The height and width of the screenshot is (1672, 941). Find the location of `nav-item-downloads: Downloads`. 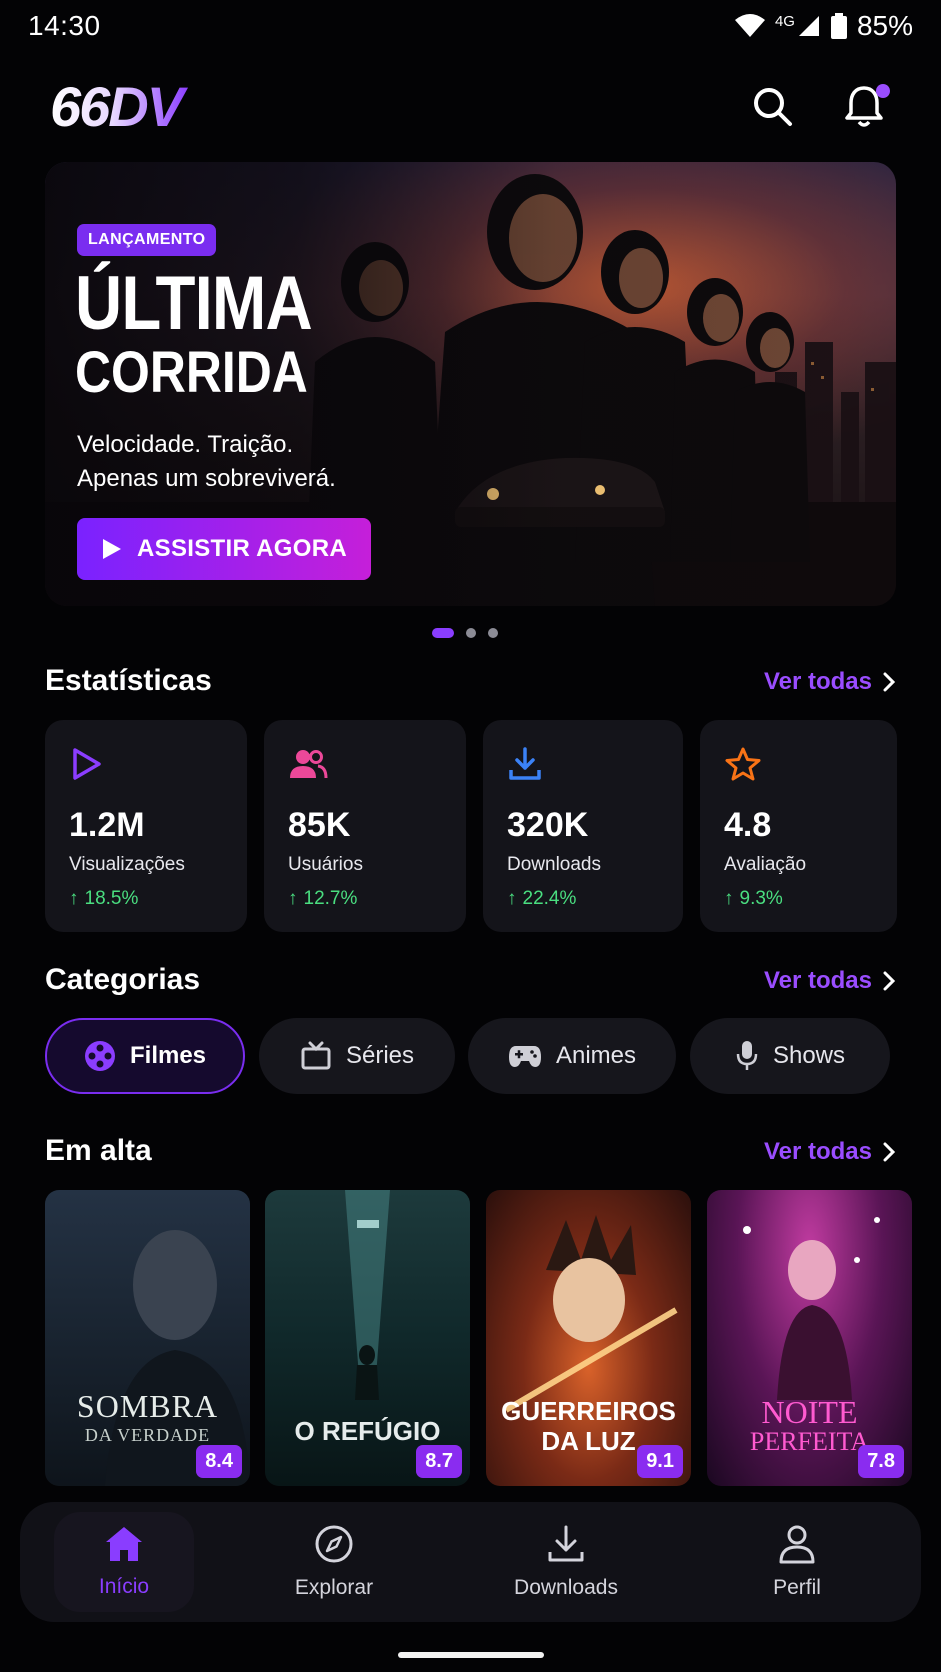

nav-item-downloads: Downloads is located at coordinates (566, 1562).